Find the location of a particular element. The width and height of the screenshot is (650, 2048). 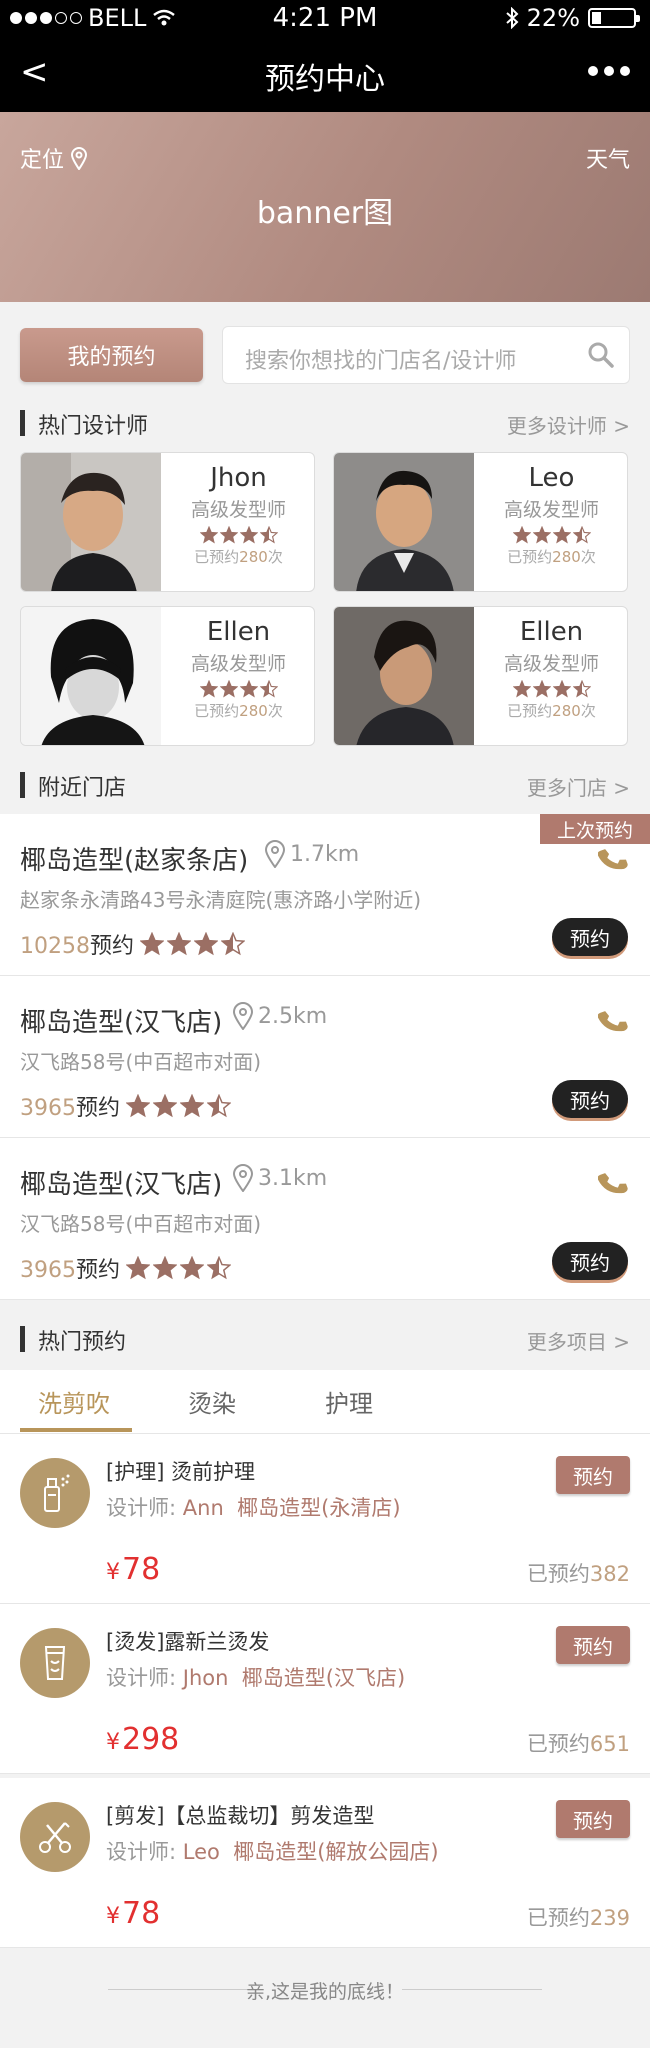

store-item: 椰岛造型(汉飞店) 3.1km 汉飞路58号(中百超市对面) 3965预约 预约 is located at coordinates (325, 1219).